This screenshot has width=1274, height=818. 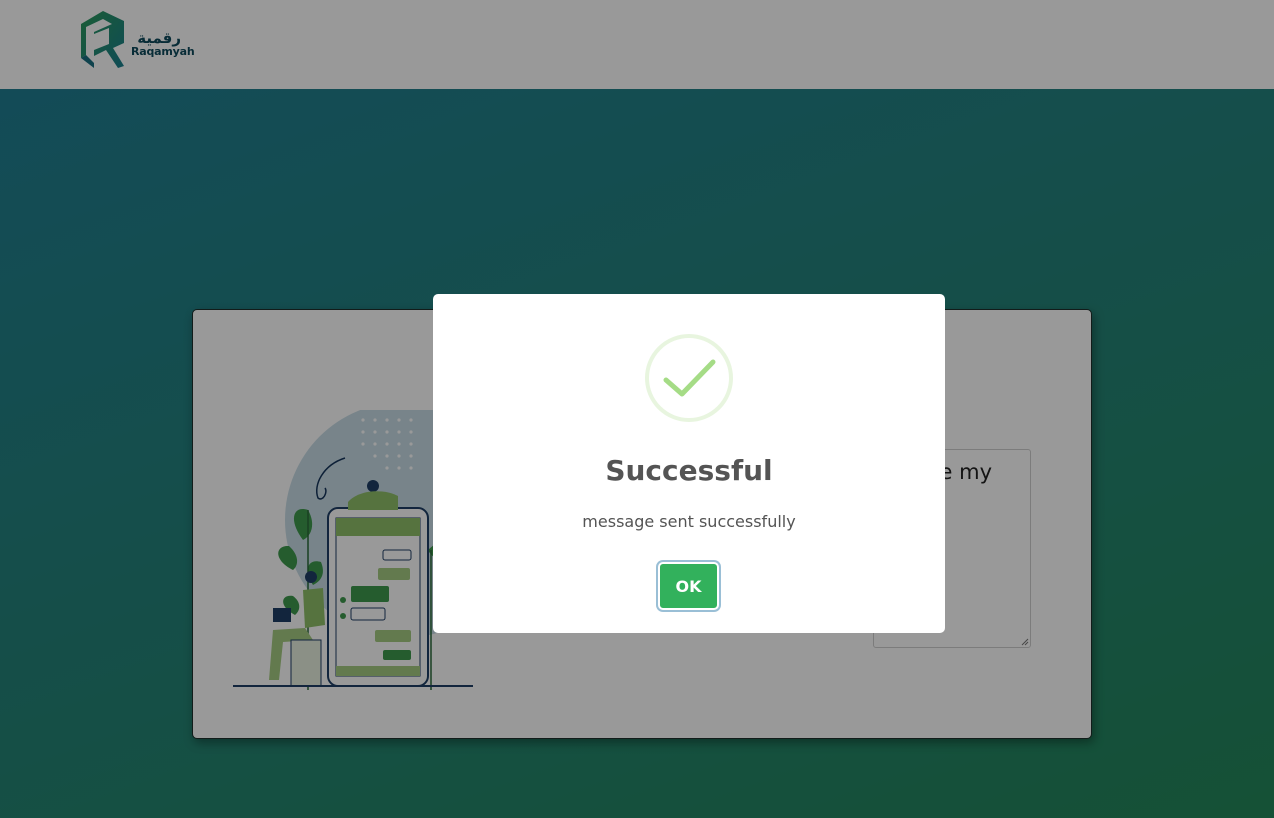 What do you see at coordinates (689, 378) in the screenshot?
I see `checkmark-circle-icon` at bounding box center [689, 378].